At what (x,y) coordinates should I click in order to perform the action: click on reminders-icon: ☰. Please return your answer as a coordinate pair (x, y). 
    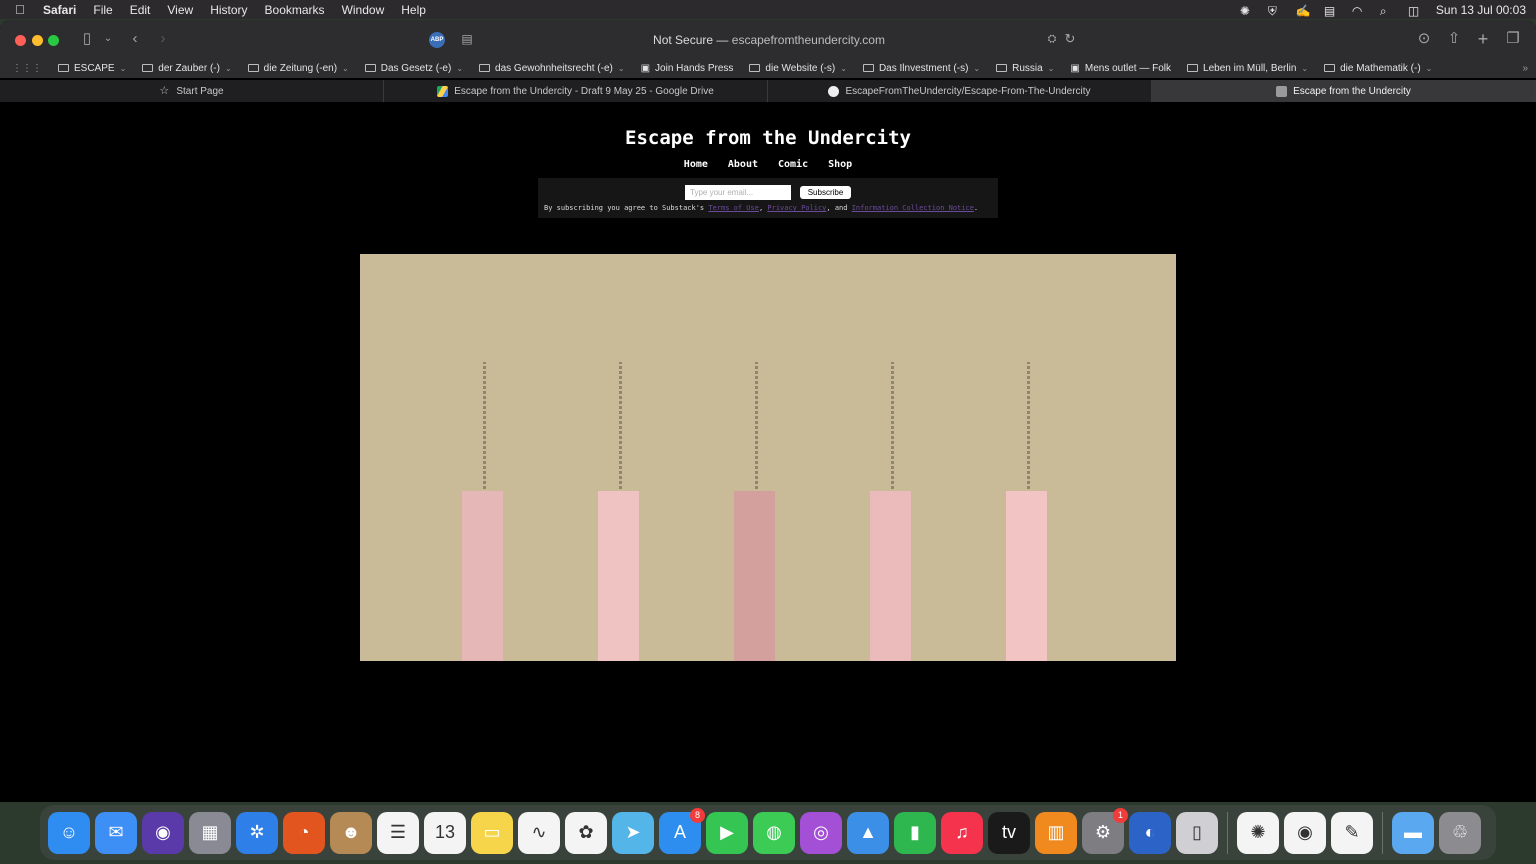
    Looking at the image, I should click on (398, 832).